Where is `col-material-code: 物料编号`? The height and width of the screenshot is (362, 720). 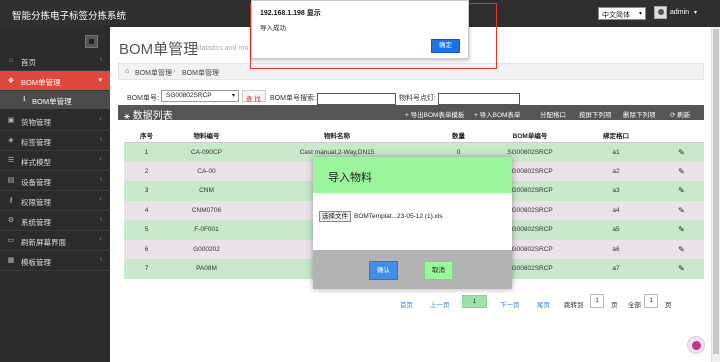
col-material-code: 物料编号 is located at coordinates (206, 135).